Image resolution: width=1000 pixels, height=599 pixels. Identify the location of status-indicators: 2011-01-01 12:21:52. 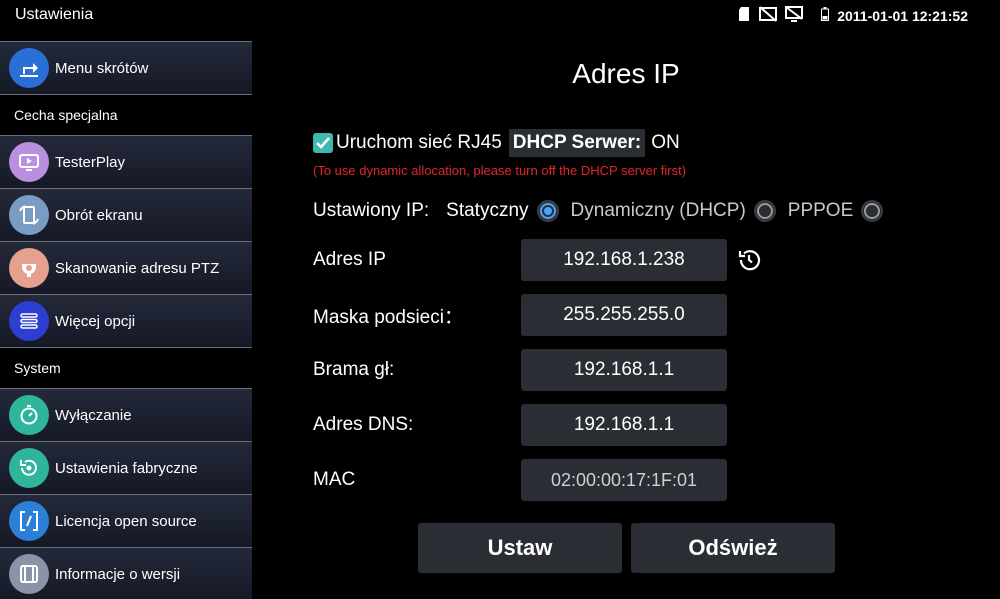
(853, 15).